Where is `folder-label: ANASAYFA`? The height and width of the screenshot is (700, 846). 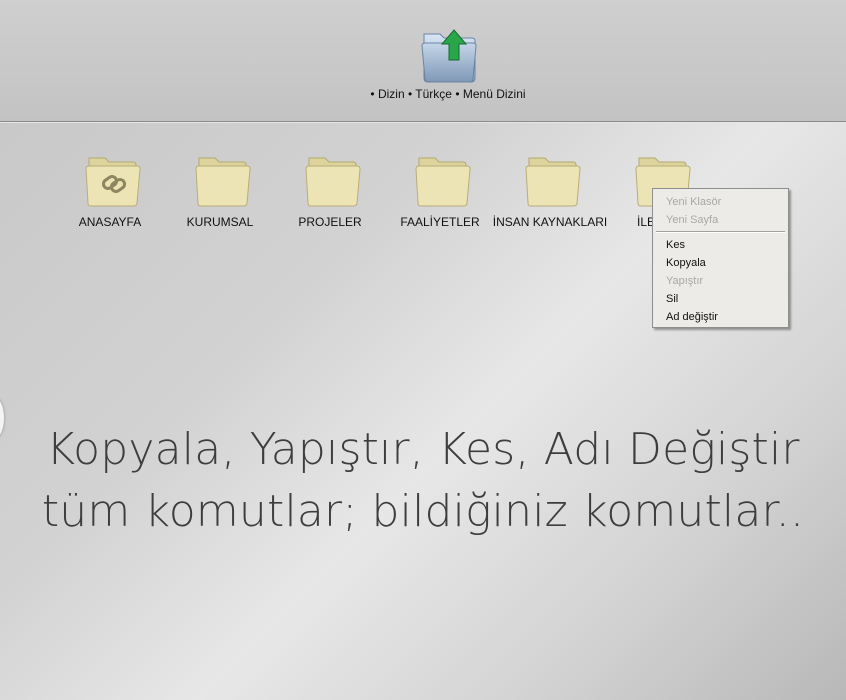
folder-label: ANASAYFA is located at coordinates (110, 222).